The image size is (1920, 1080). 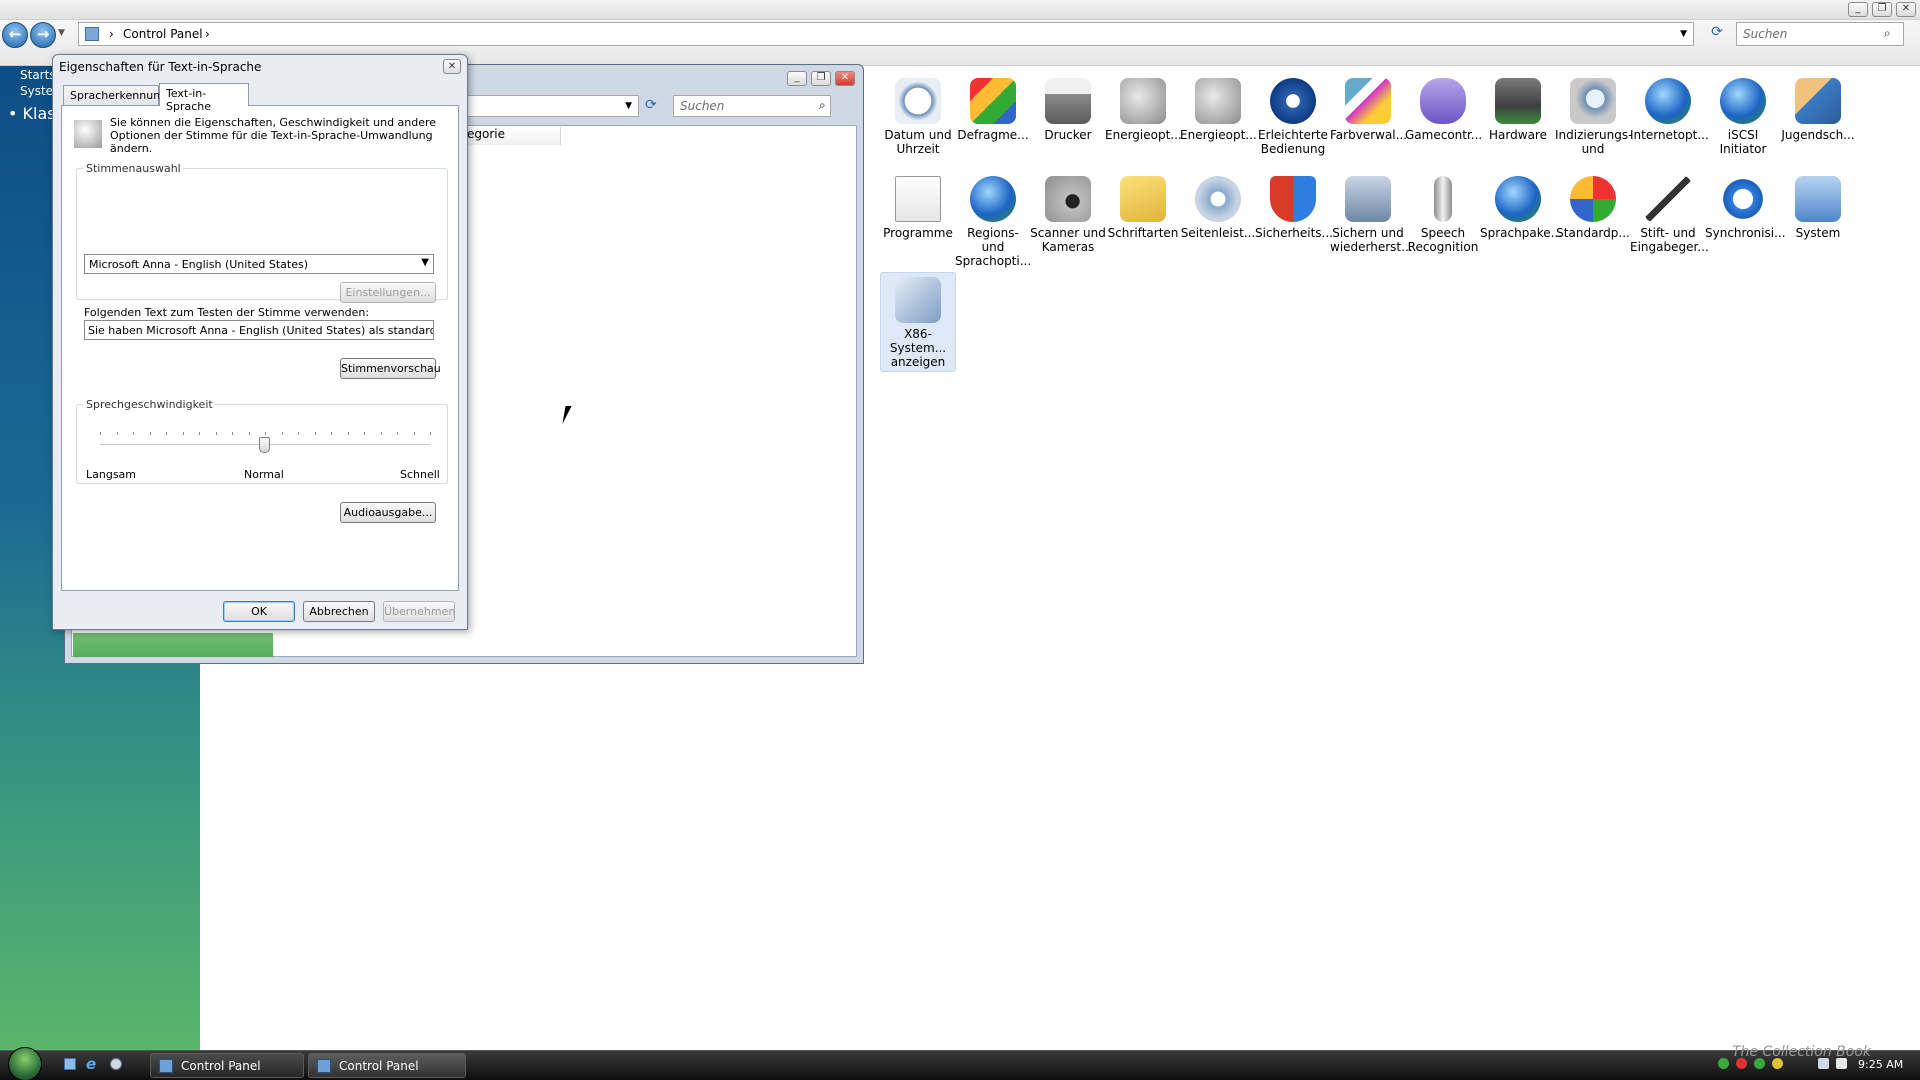 What do you see at coordinates (452, 66) in the screenshot?
I see `dialog-close-button: ✕` at bounding box center [452, 66].